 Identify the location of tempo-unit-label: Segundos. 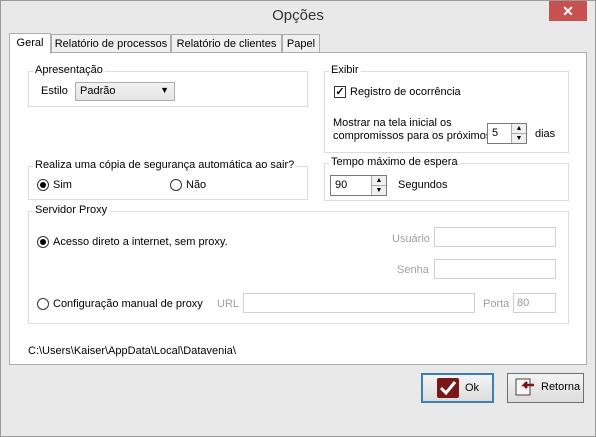
(423, 185).